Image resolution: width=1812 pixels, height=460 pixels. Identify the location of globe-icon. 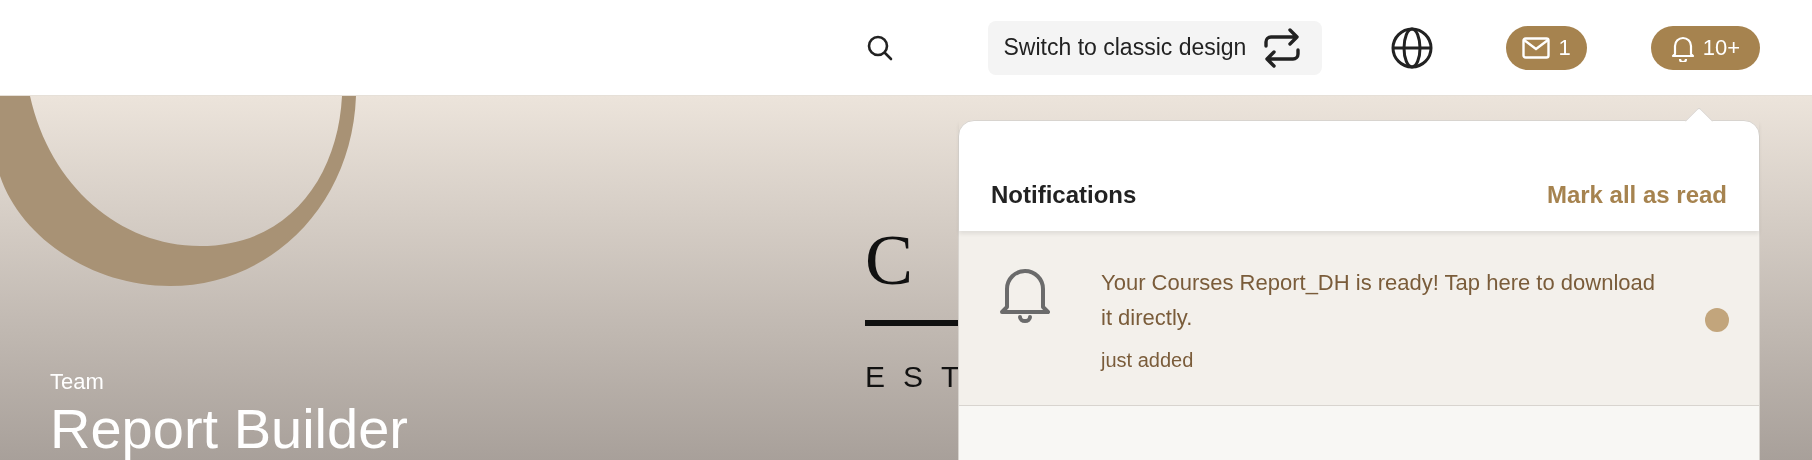
(1412, 47).